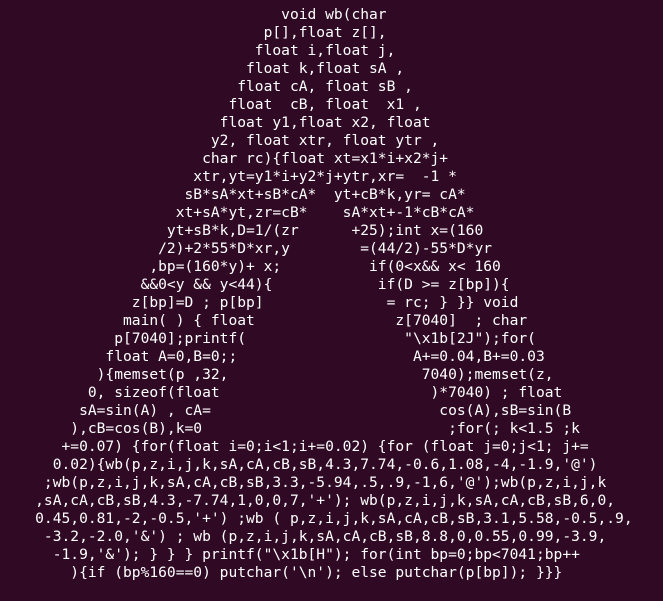 The width and height of the screenshot is (663, 601). What do you see at coordinates (237, 212) in the screenshot?
I see `code-line: xt+sA*yt,zr=cB* sA*xt+-1*cB*cA*` at bounding box center [237, 212].